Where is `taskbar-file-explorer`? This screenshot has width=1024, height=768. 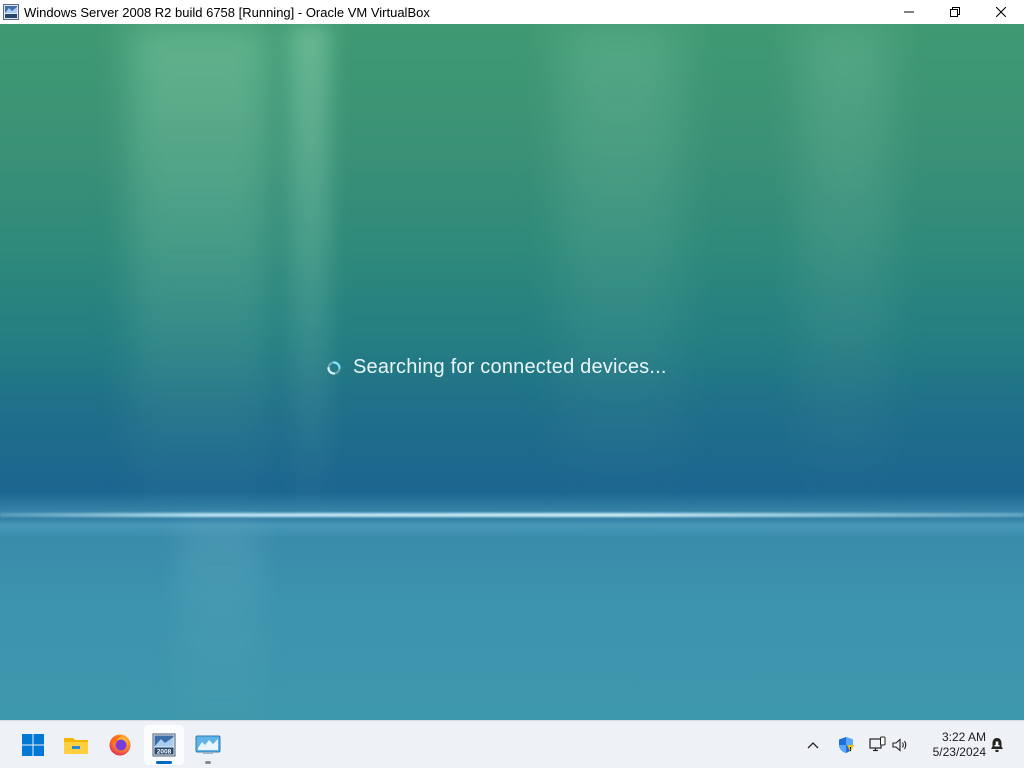 taskbar-file-explorer is located at coordinates (76, 745).